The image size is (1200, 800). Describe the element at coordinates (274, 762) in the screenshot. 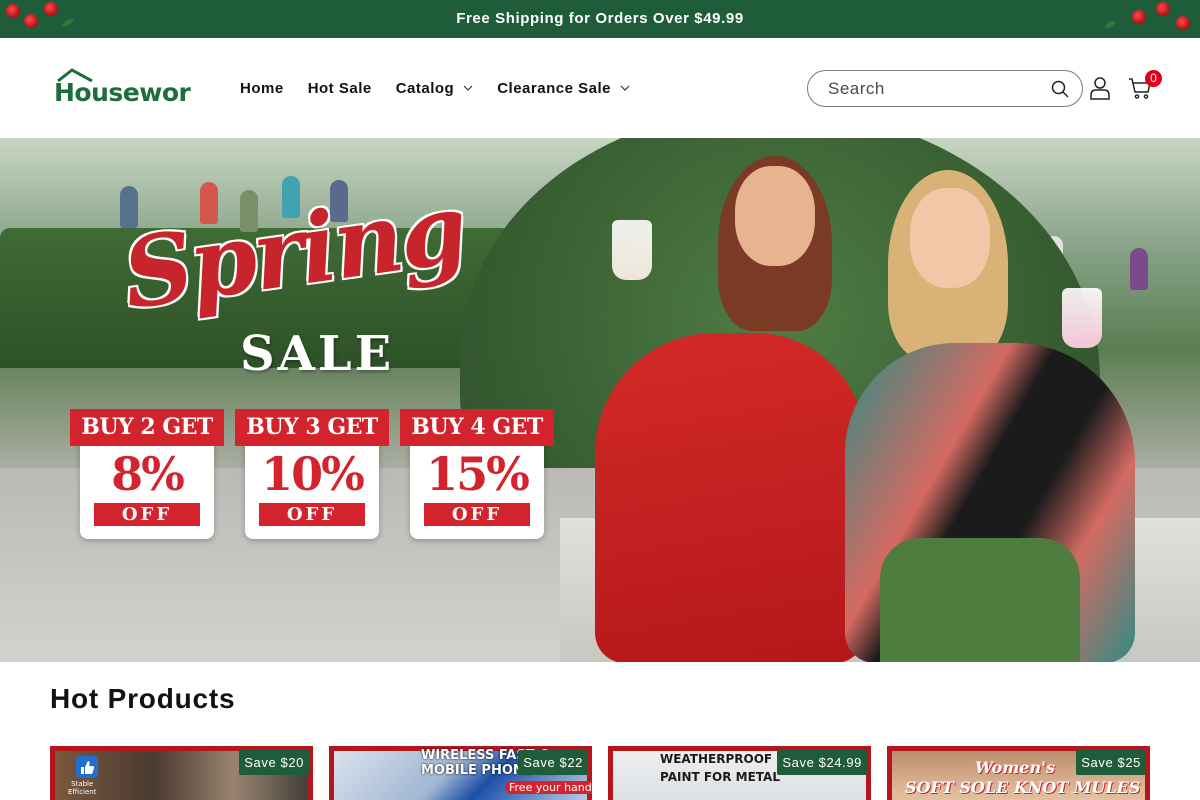

I see `save-badge: Save $20` at that location.